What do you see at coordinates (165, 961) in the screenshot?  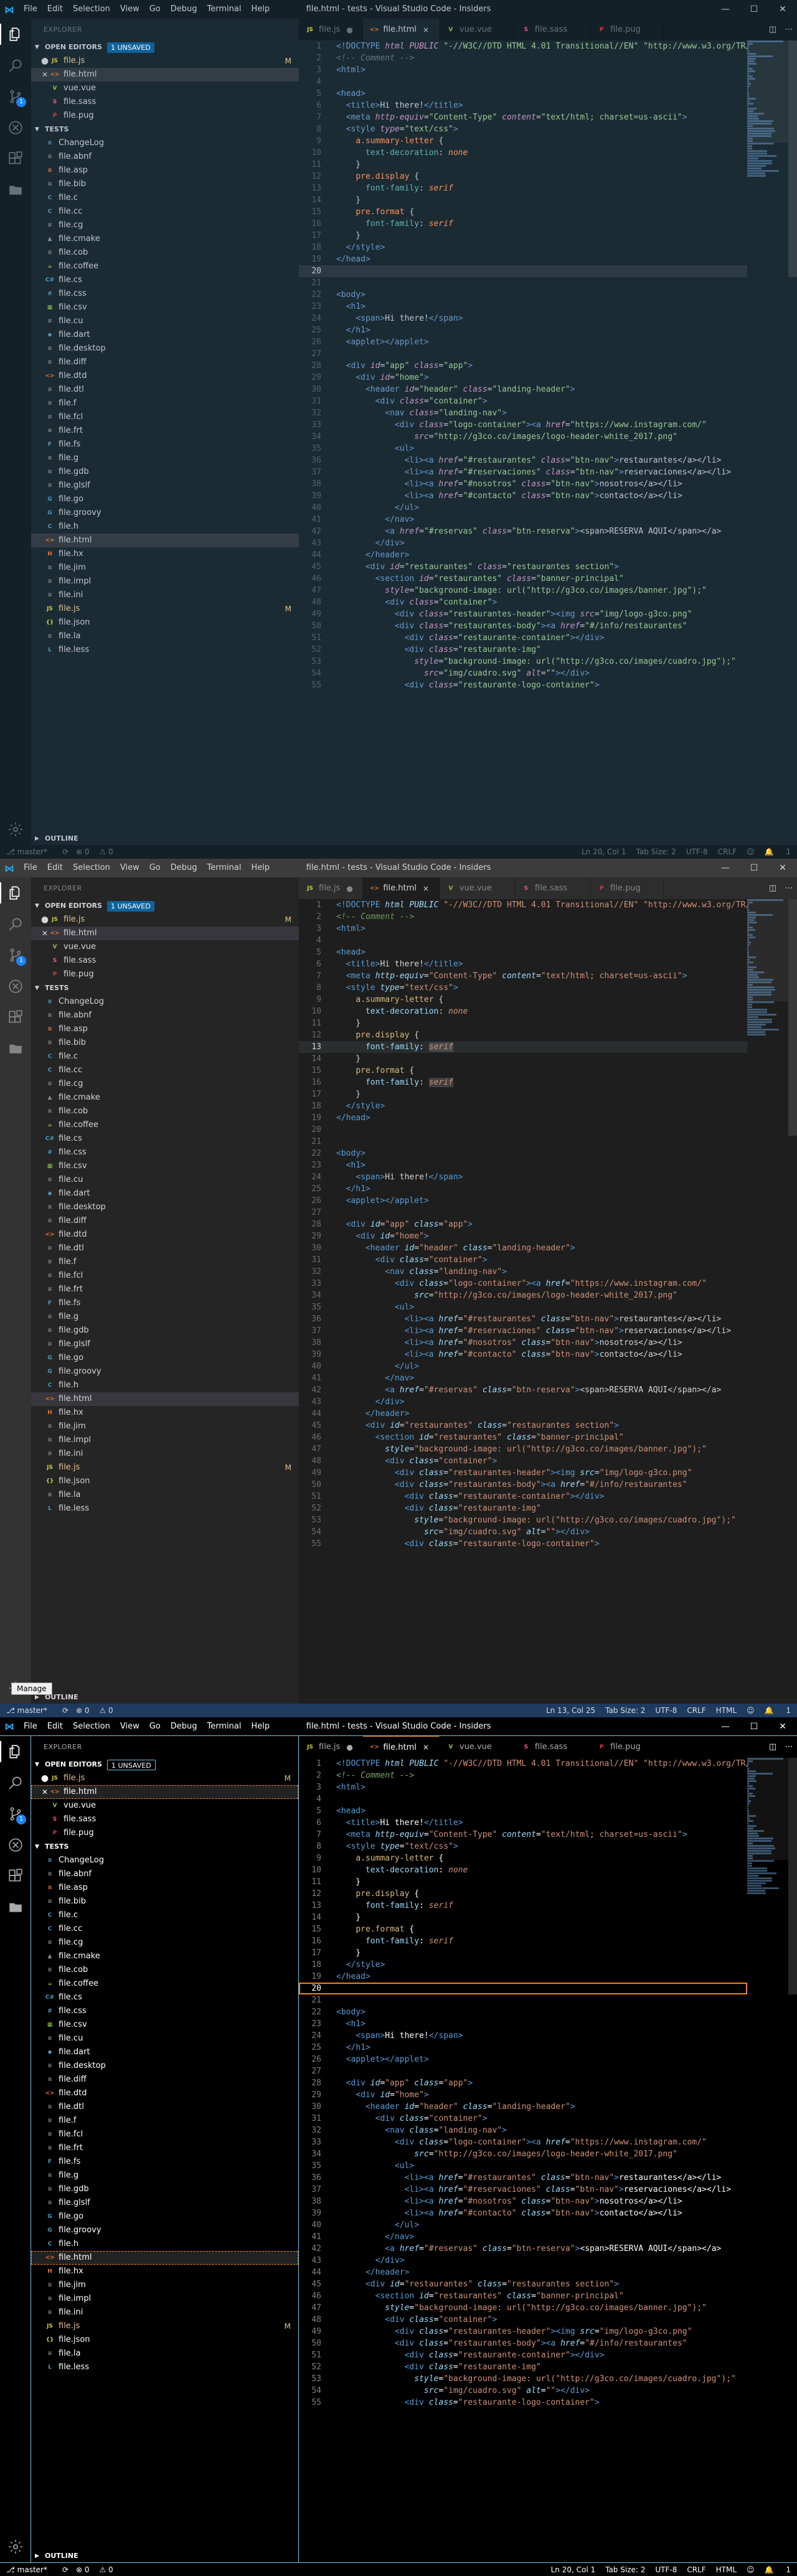 I see `open-editor-item: Sfile.sass` at bounding box center [165, 961].